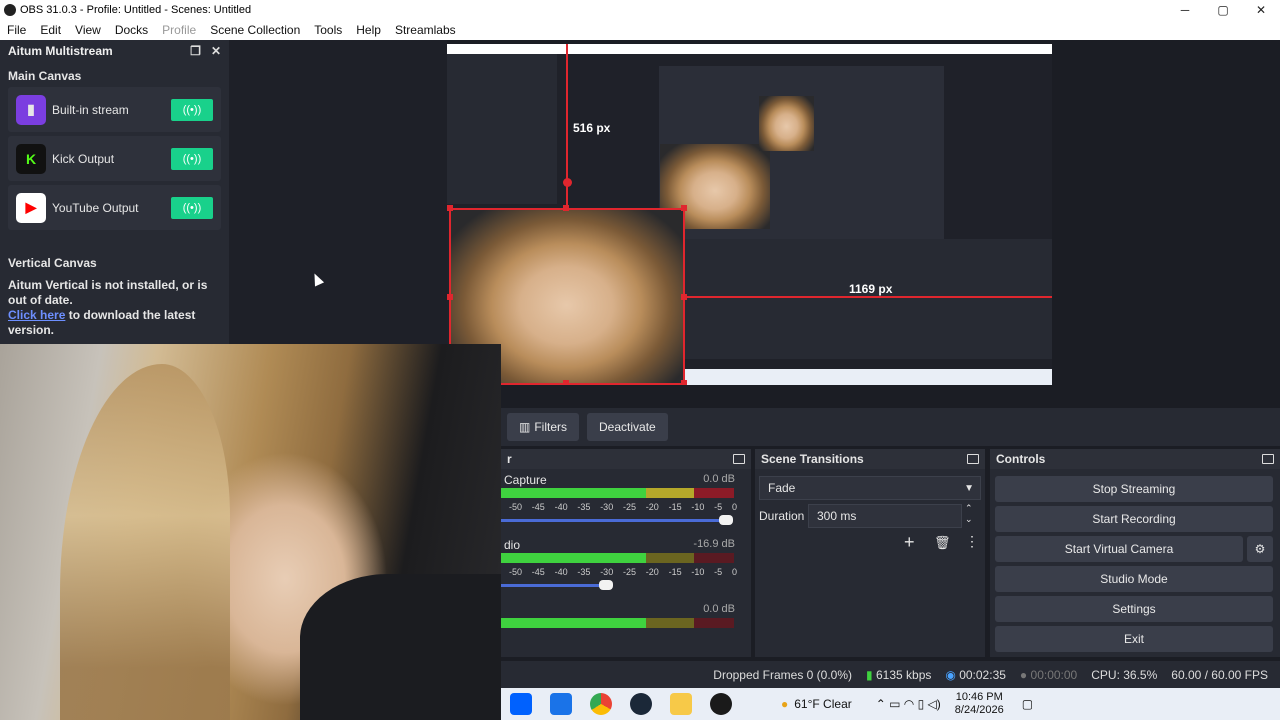 The width and height of the screenshot is (1280, 720). What do you see at coordinates (179, 30) in the screenshot?
I see `menu-profile: Profile` at bounding box center [179, 30].